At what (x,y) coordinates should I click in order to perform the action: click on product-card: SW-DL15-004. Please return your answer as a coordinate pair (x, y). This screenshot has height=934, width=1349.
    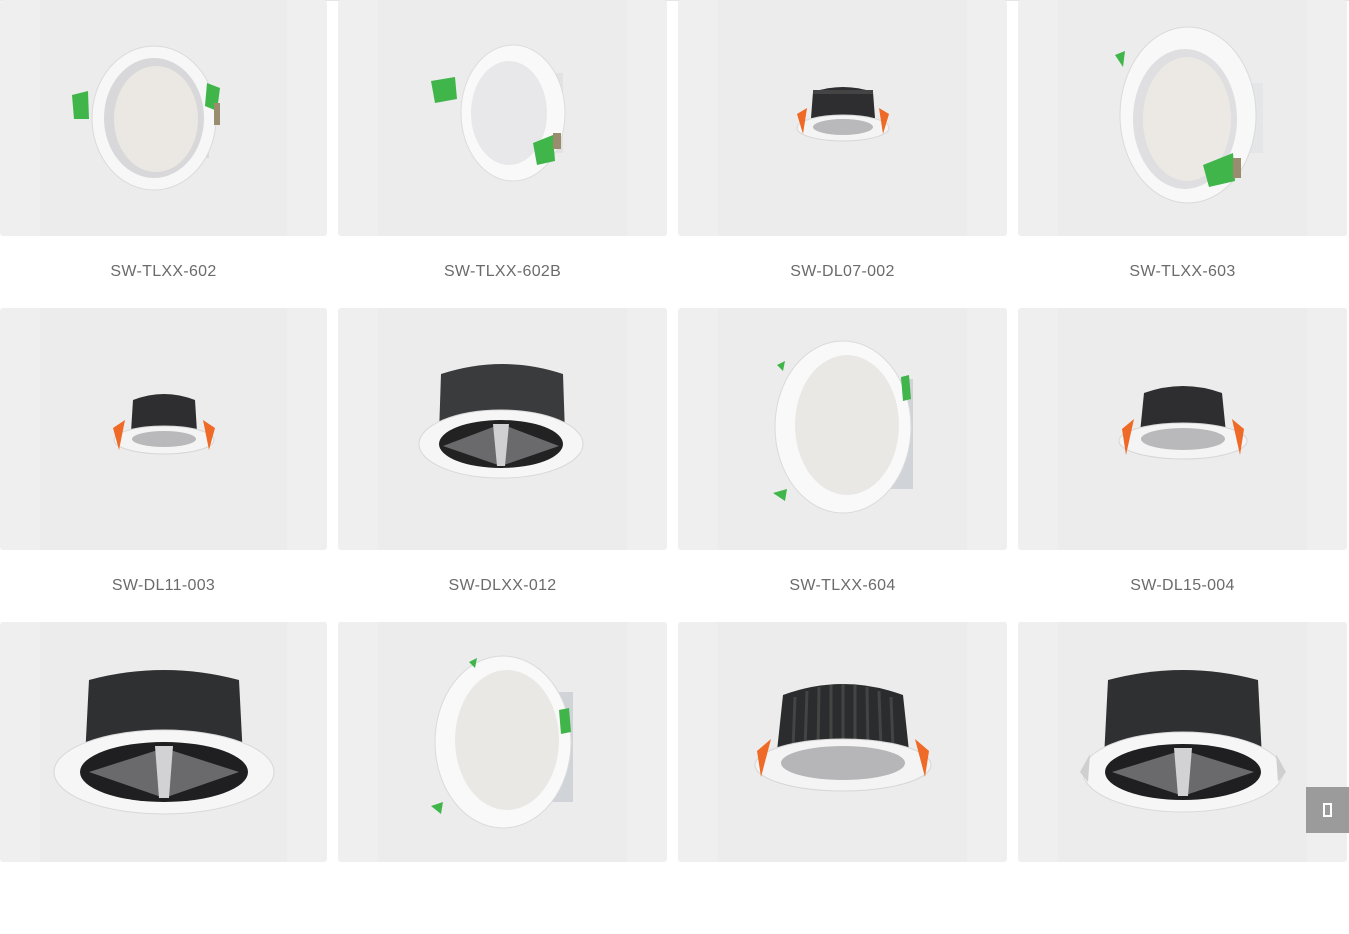
    Looking at the image, I should click on (1182, 465).